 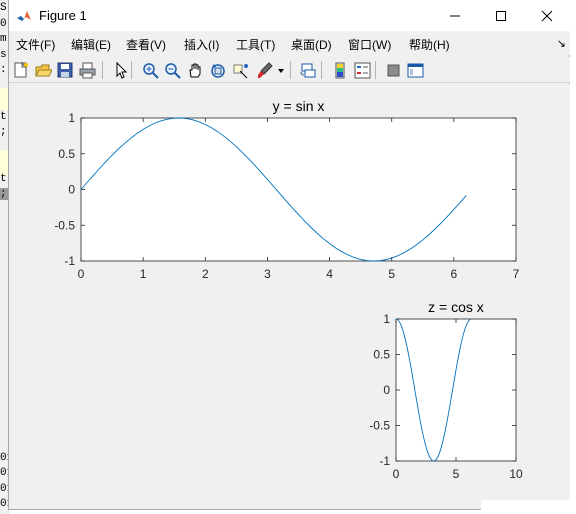 I want to click on new-figure-button, so click(x=21, y=70).